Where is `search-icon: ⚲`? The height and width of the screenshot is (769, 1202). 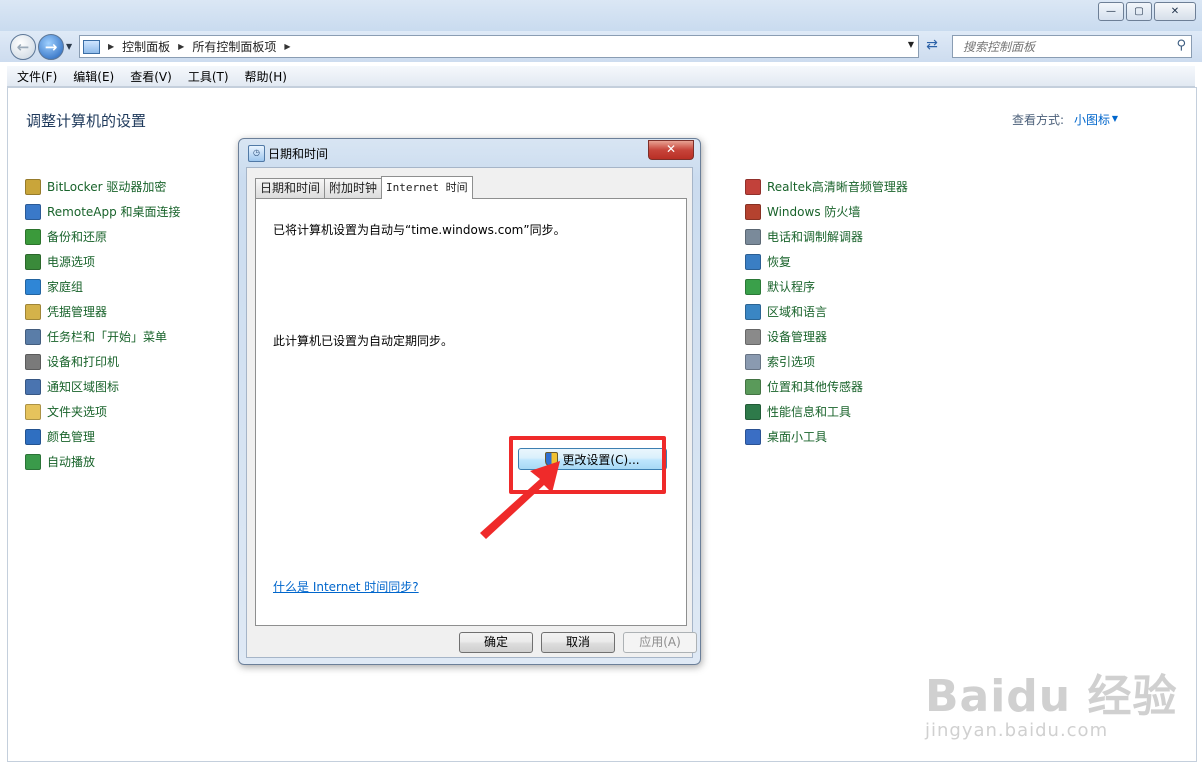 search-icon: ⚲ is located at coordinates (1181, 45).